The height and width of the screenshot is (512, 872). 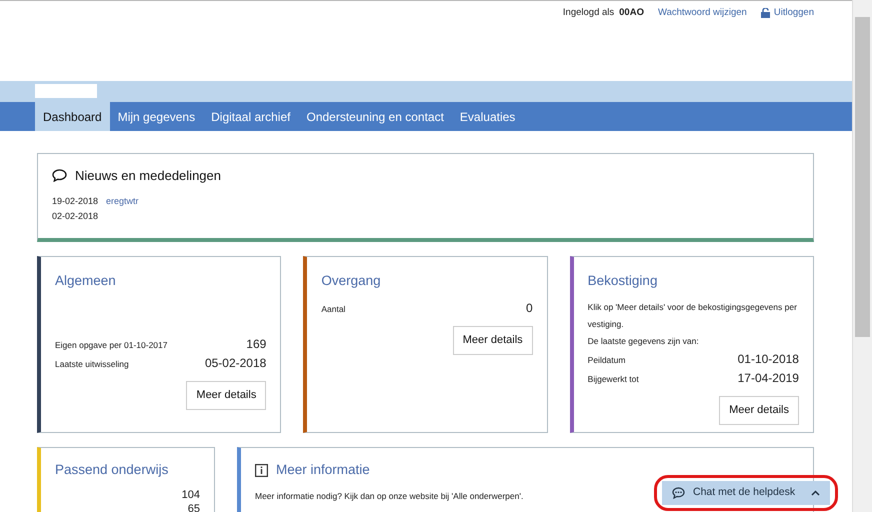 What do you see at coordinates (66, 91) in the screenshot?
I see `redacted-area` at bounding box center [66, 91].